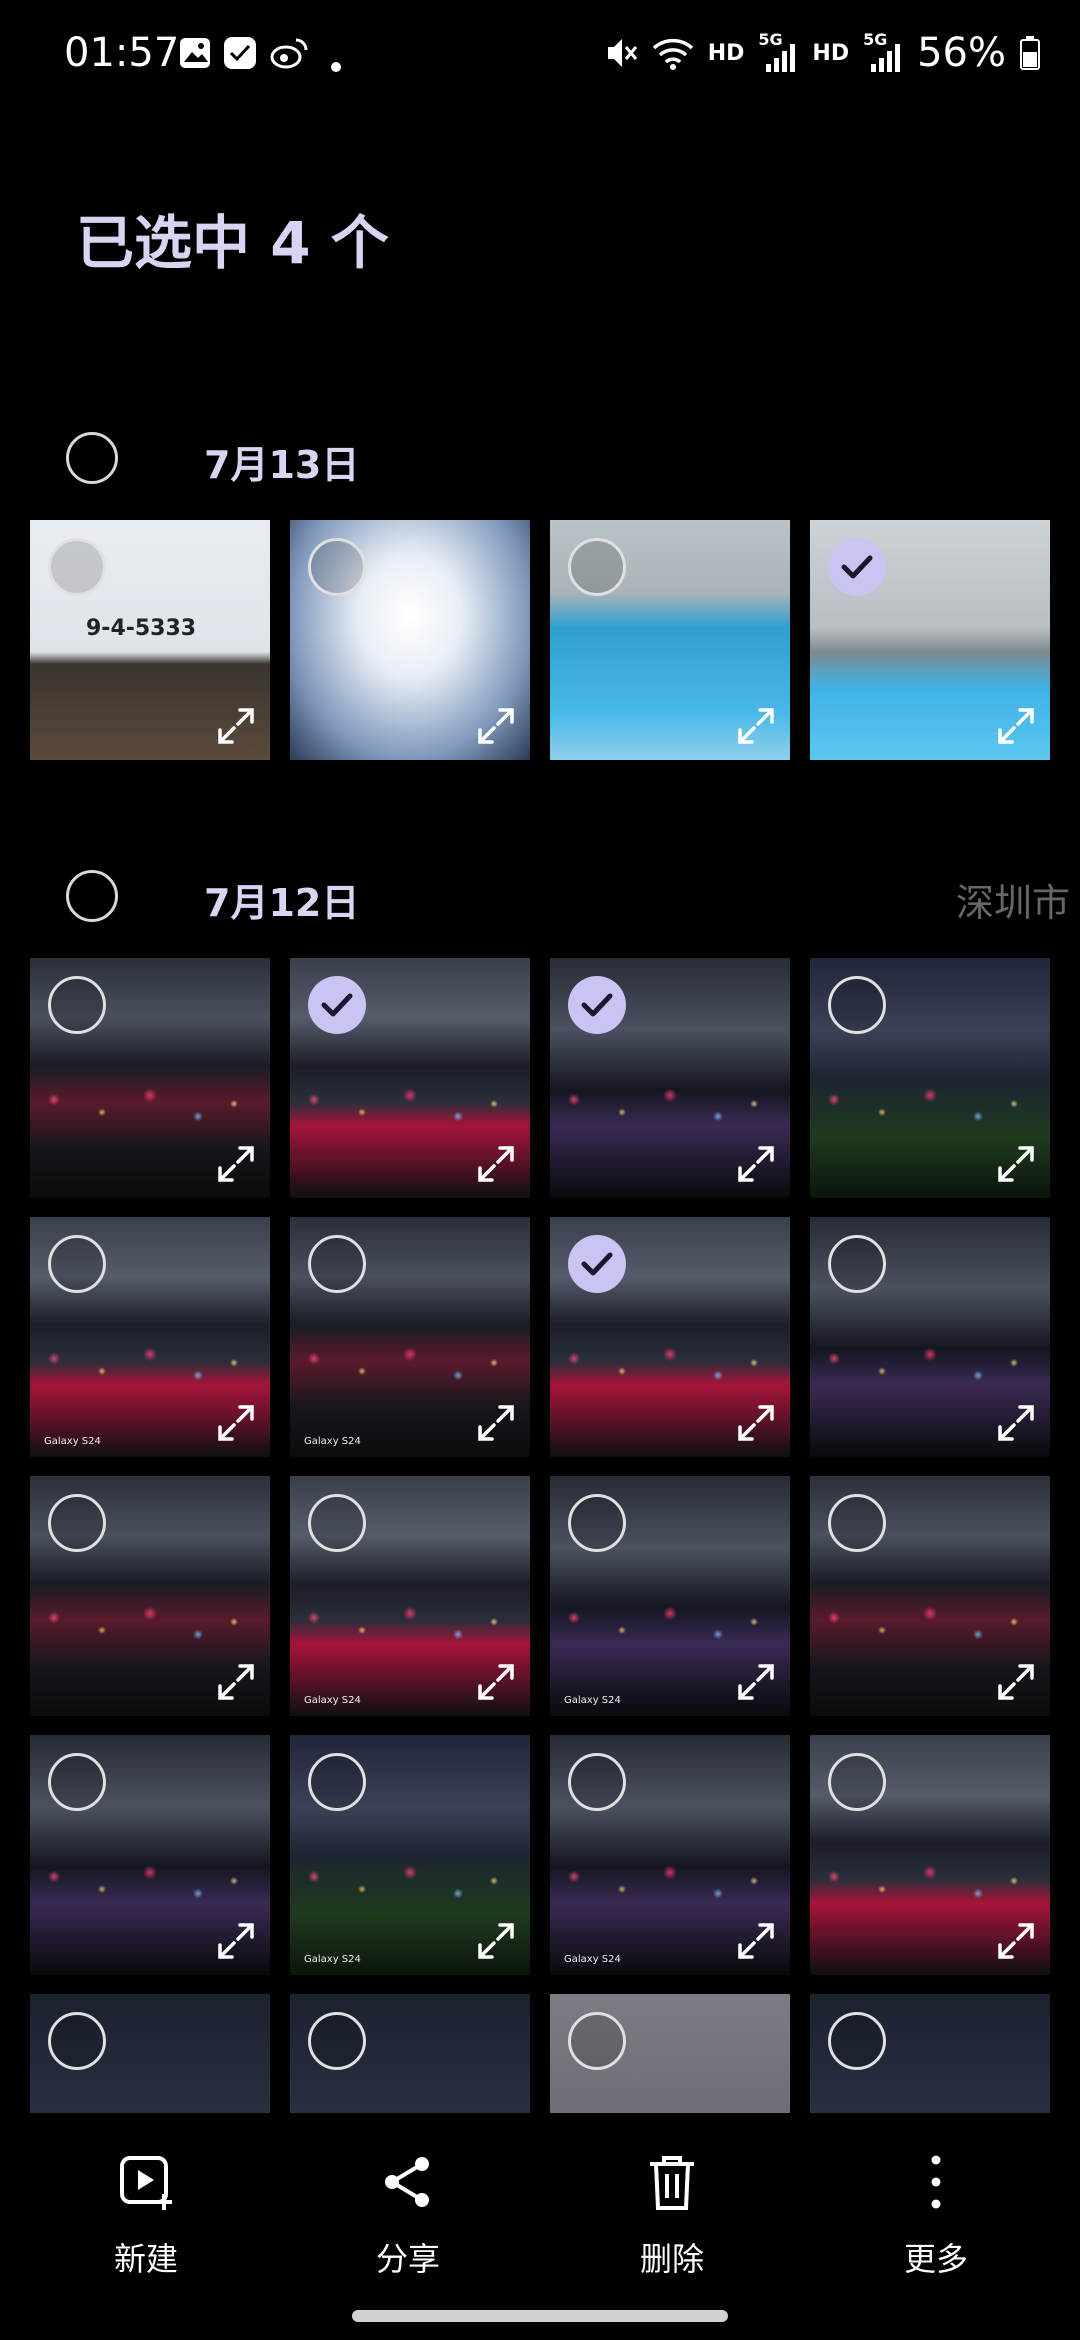 The image size is (1080, 2340). I want to click on new-video-icon, so click(146, 2183).